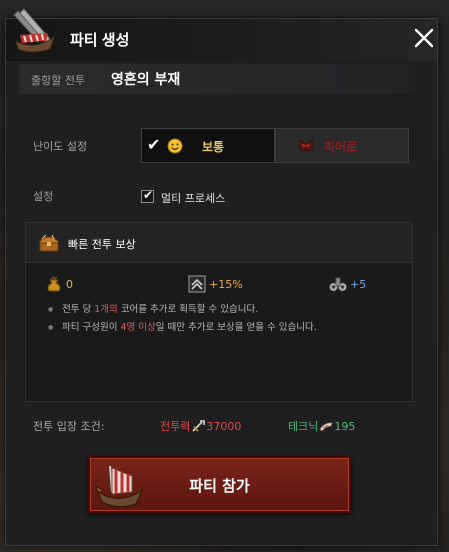  Describe the element at coordinates (54, 284) in the screenshot. I see `gold-pouch-icon` at that location.